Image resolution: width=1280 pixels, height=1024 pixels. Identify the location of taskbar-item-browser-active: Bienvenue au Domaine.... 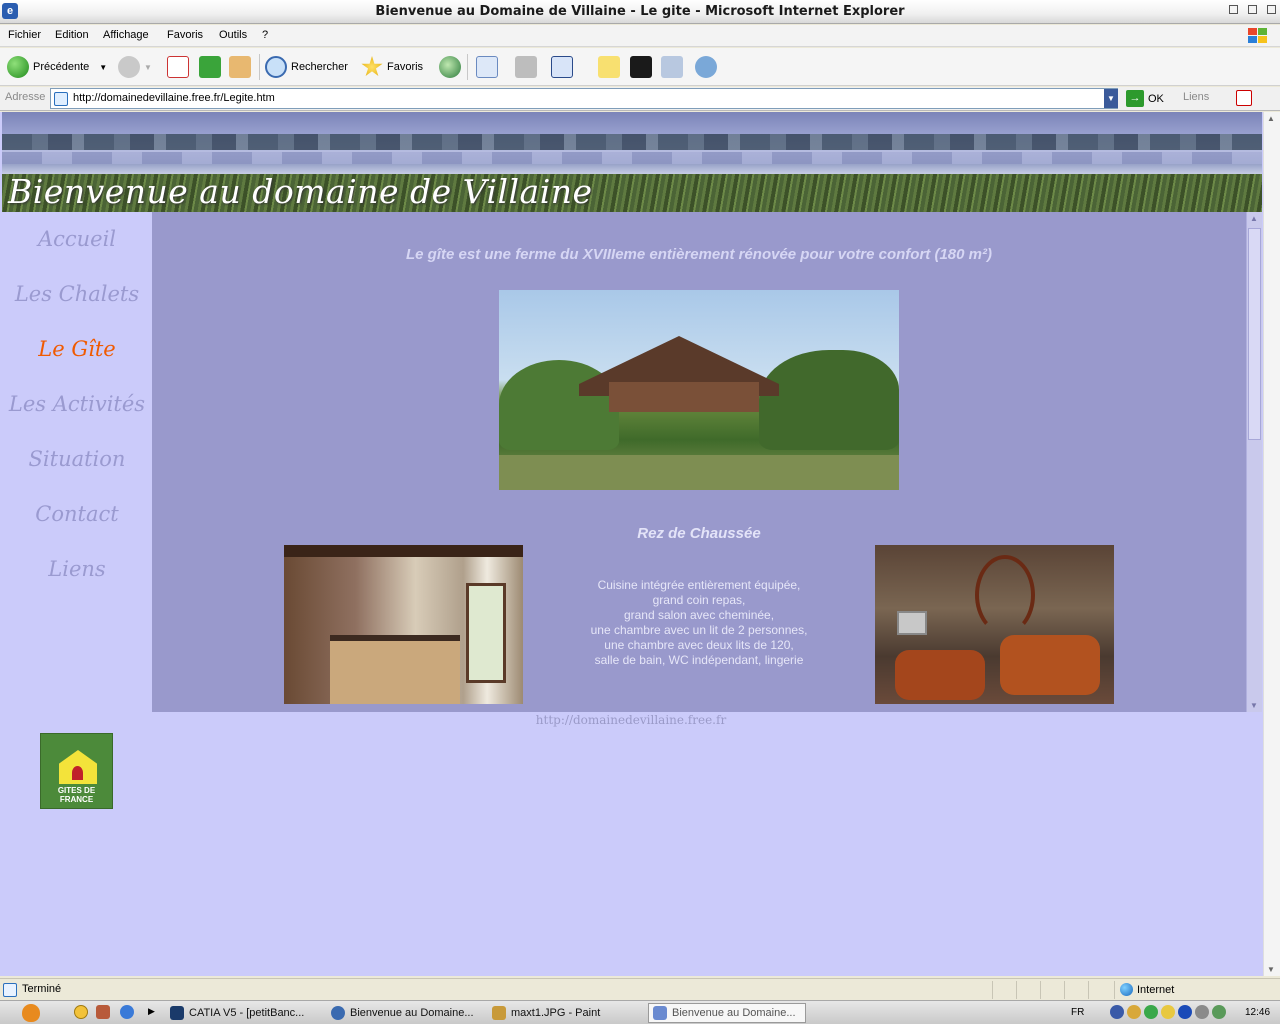
(727, 1013).